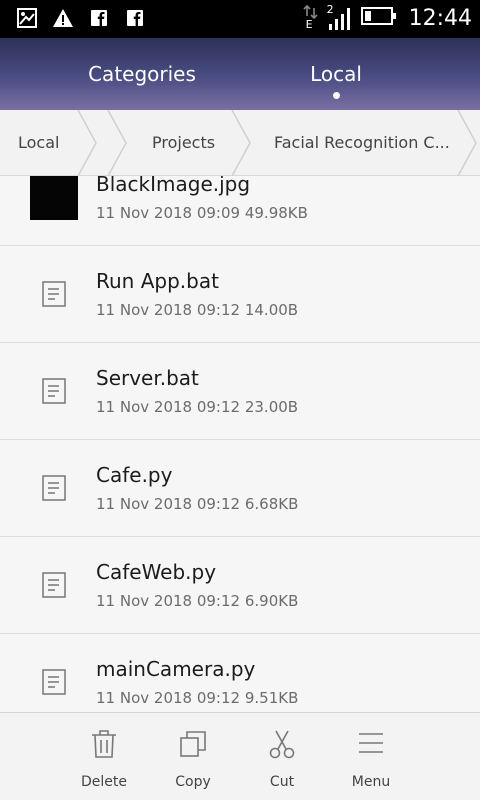  Describe the element at coordinates (157, 281) in the screenshot. I see `file-name: Run App.bat` at that location.